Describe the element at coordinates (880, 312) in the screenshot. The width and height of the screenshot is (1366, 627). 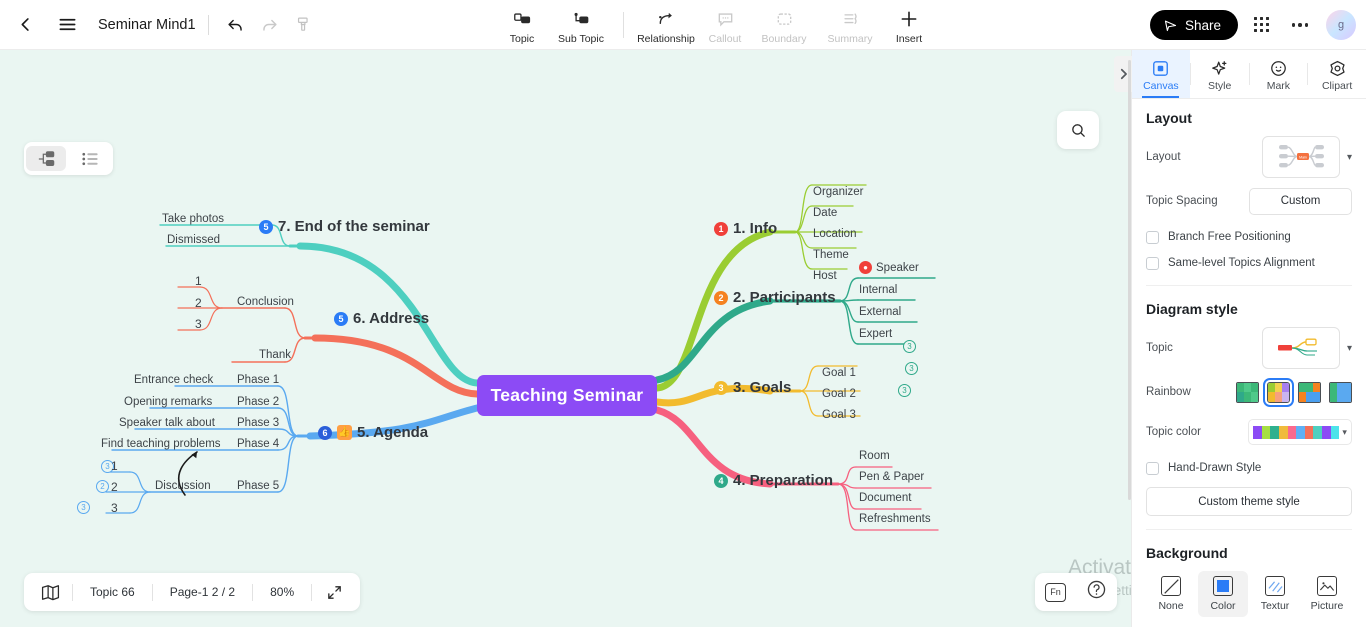
I see `subtopic-external: External` at that location.